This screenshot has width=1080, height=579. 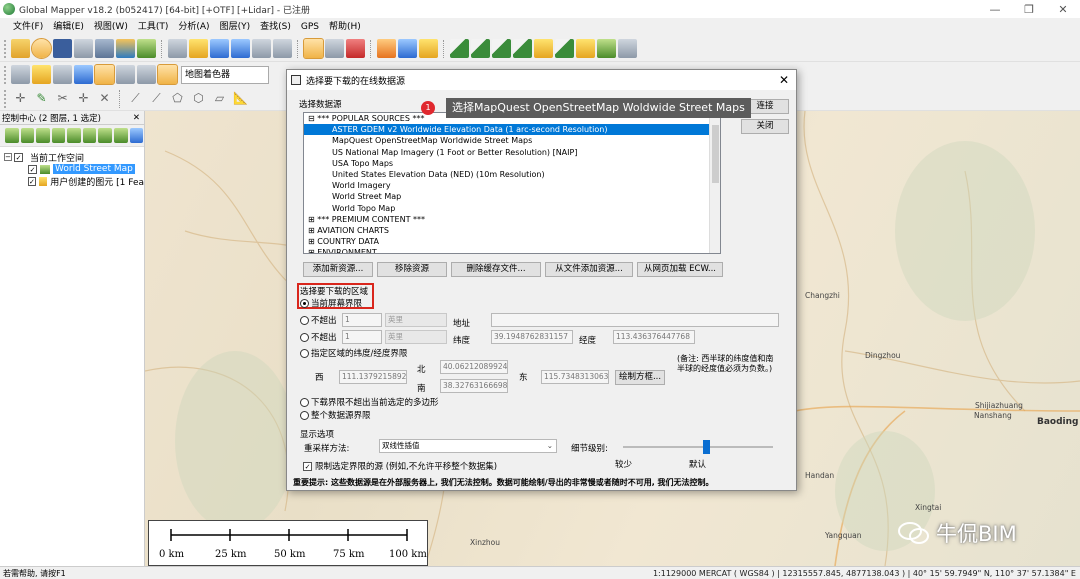 I want to click on layer-1-label: World Street Map, so click(x=94, y=169).